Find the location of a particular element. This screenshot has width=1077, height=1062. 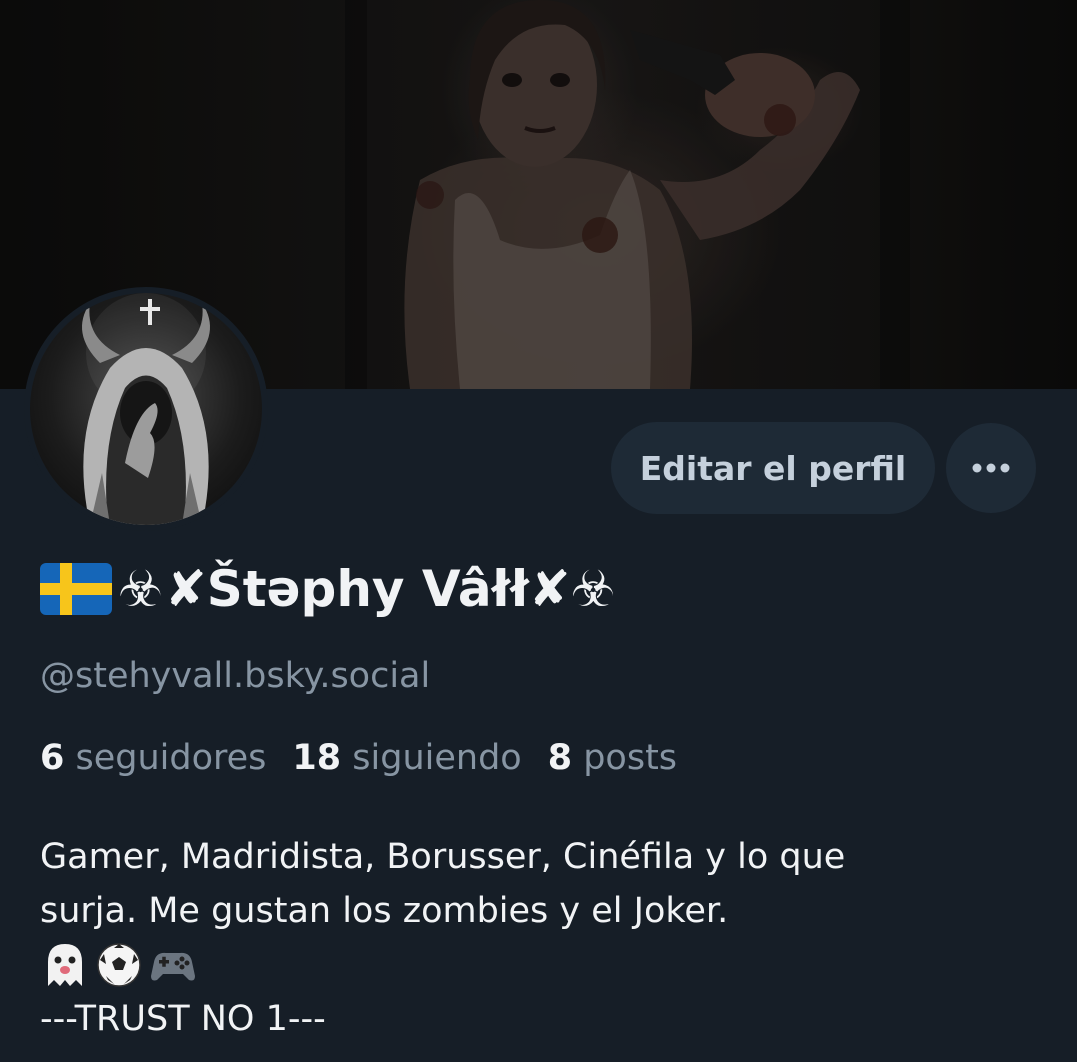

following-count-link: 18 siguiendo is located at coordinates (406, 758).